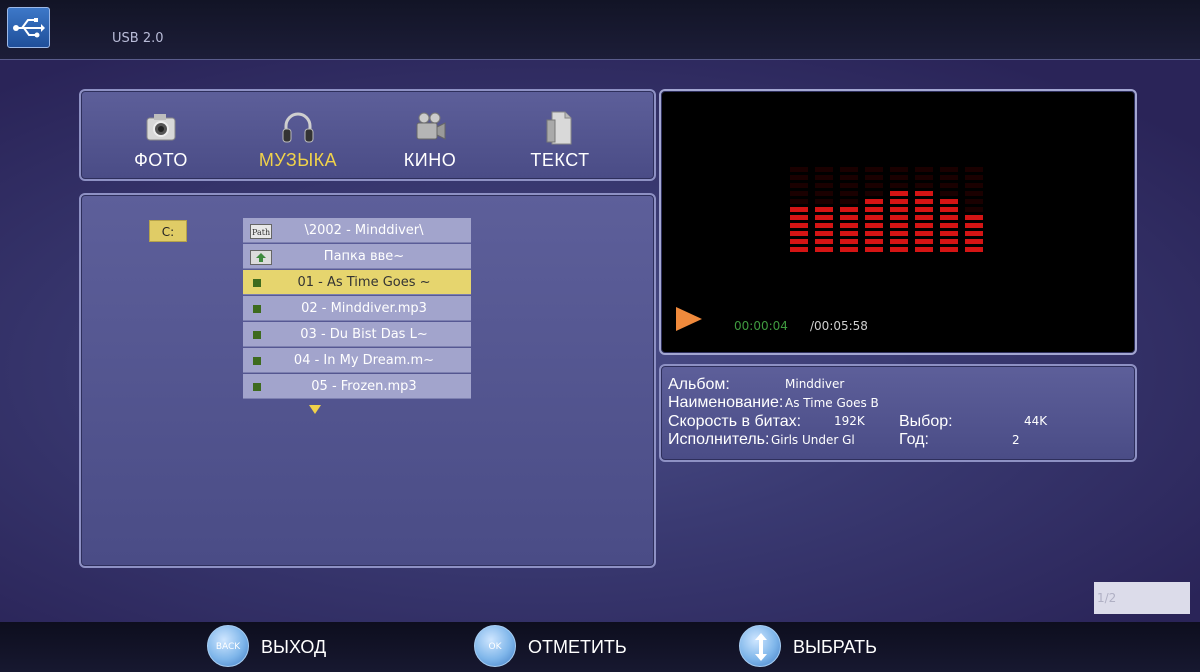 This screenshot has width=1200, height=672. Describe the element at coordinates (699, 384) in the screenshot. I see `album-label: Альбом:` at that location.